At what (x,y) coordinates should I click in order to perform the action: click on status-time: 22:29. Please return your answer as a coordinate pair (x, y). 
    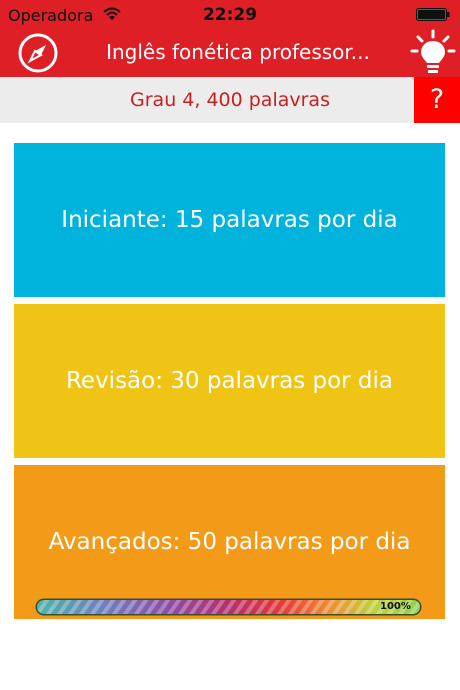
    Looking at the image, I should click on (230, 15).